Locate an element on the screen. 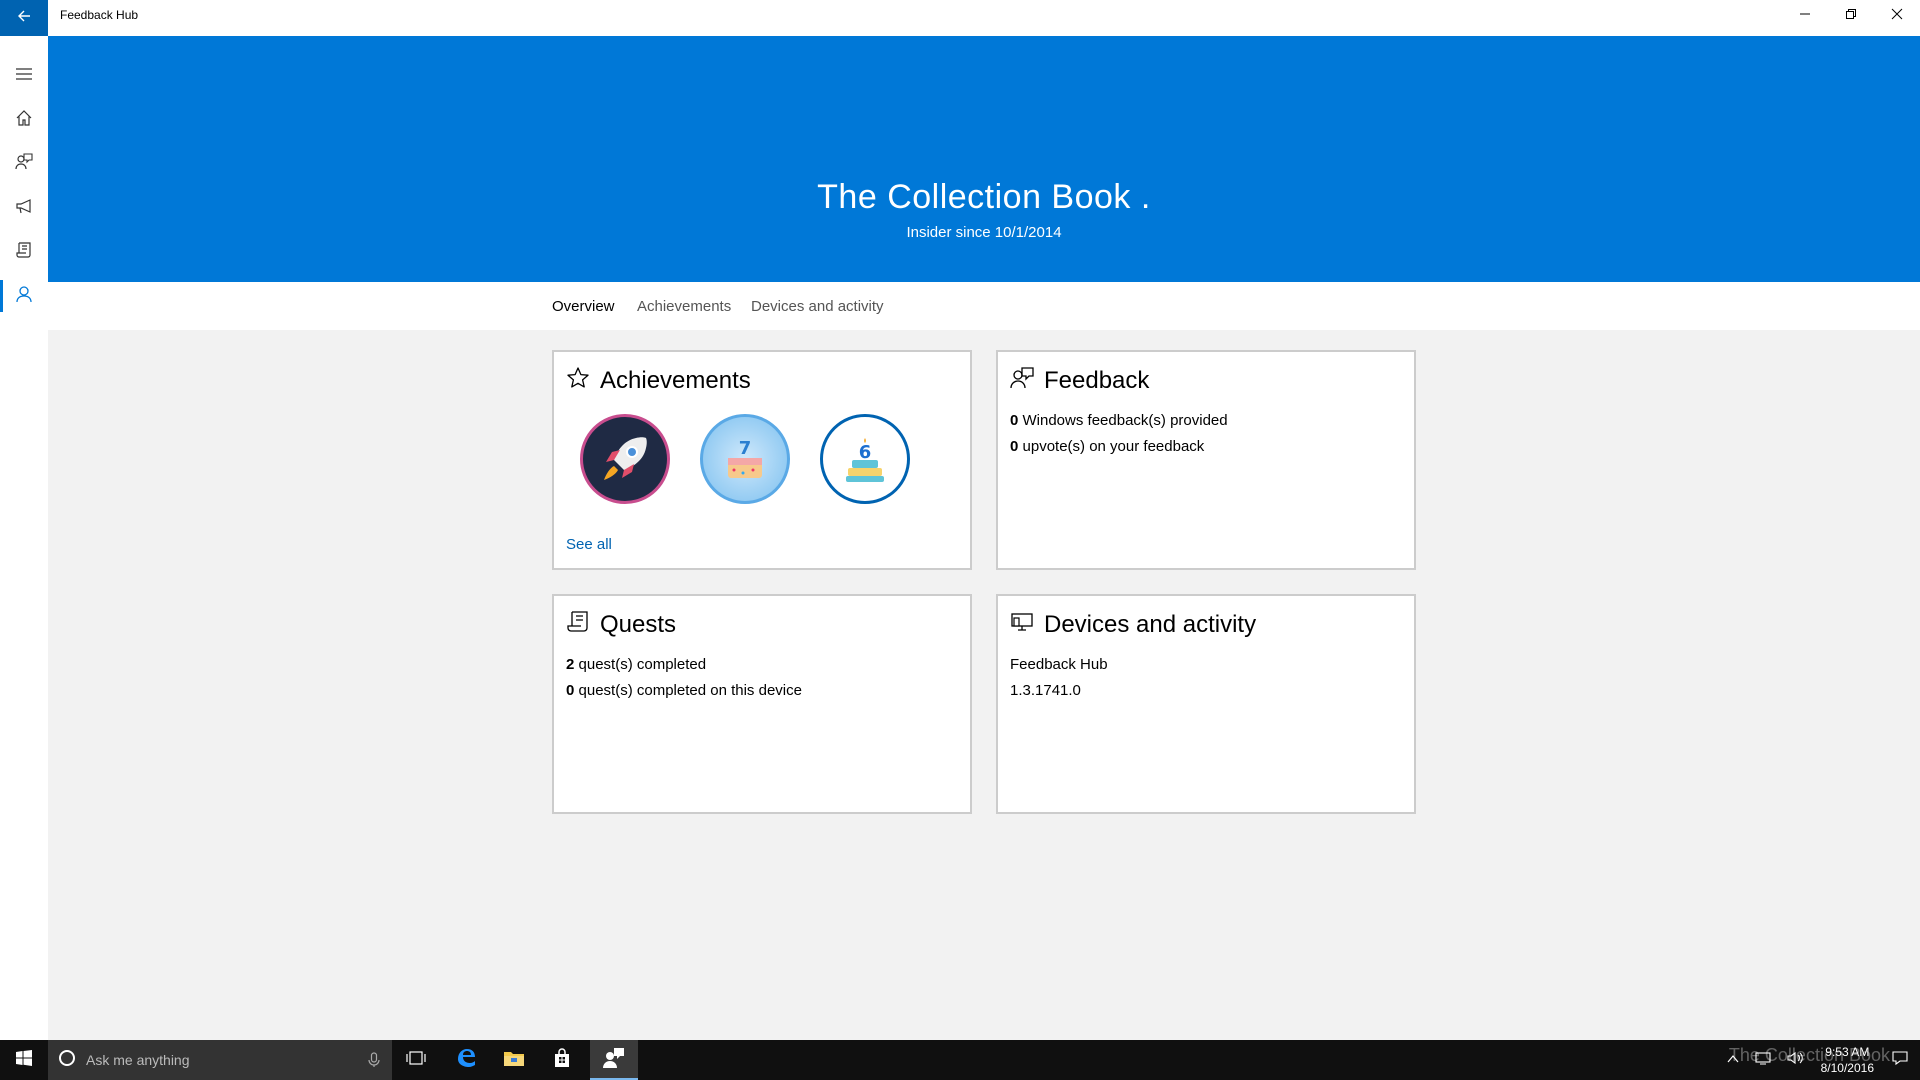 This screenshot has height=1080, width=1920. hamburger-icon is located at coordinates (24, 76).